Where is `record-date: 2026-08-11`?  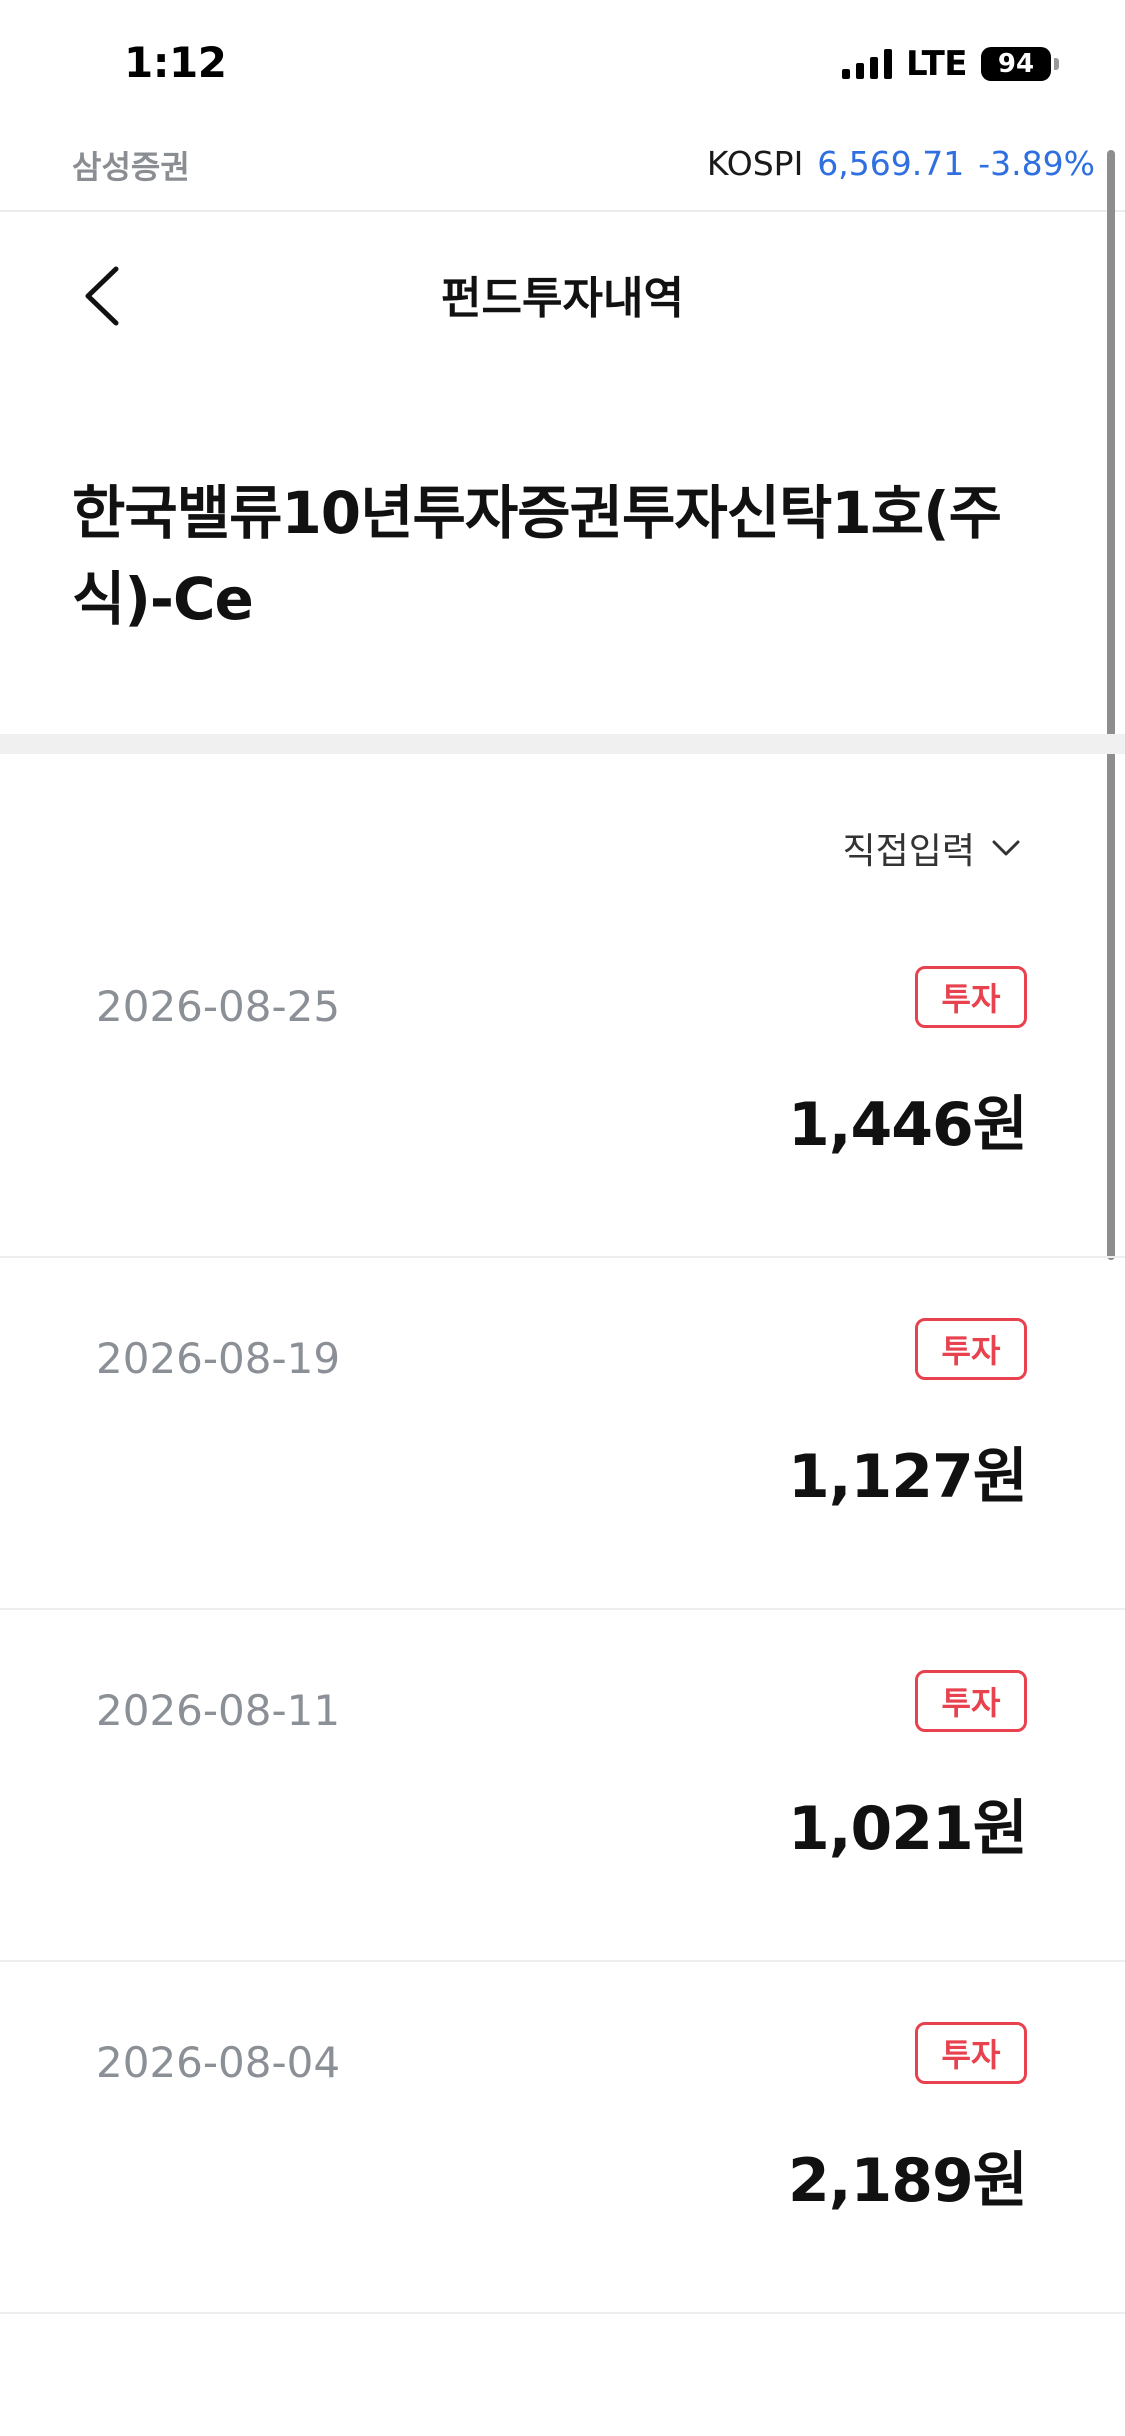 record-date: 2026-08-11 is located at coordinates (218, 1710).